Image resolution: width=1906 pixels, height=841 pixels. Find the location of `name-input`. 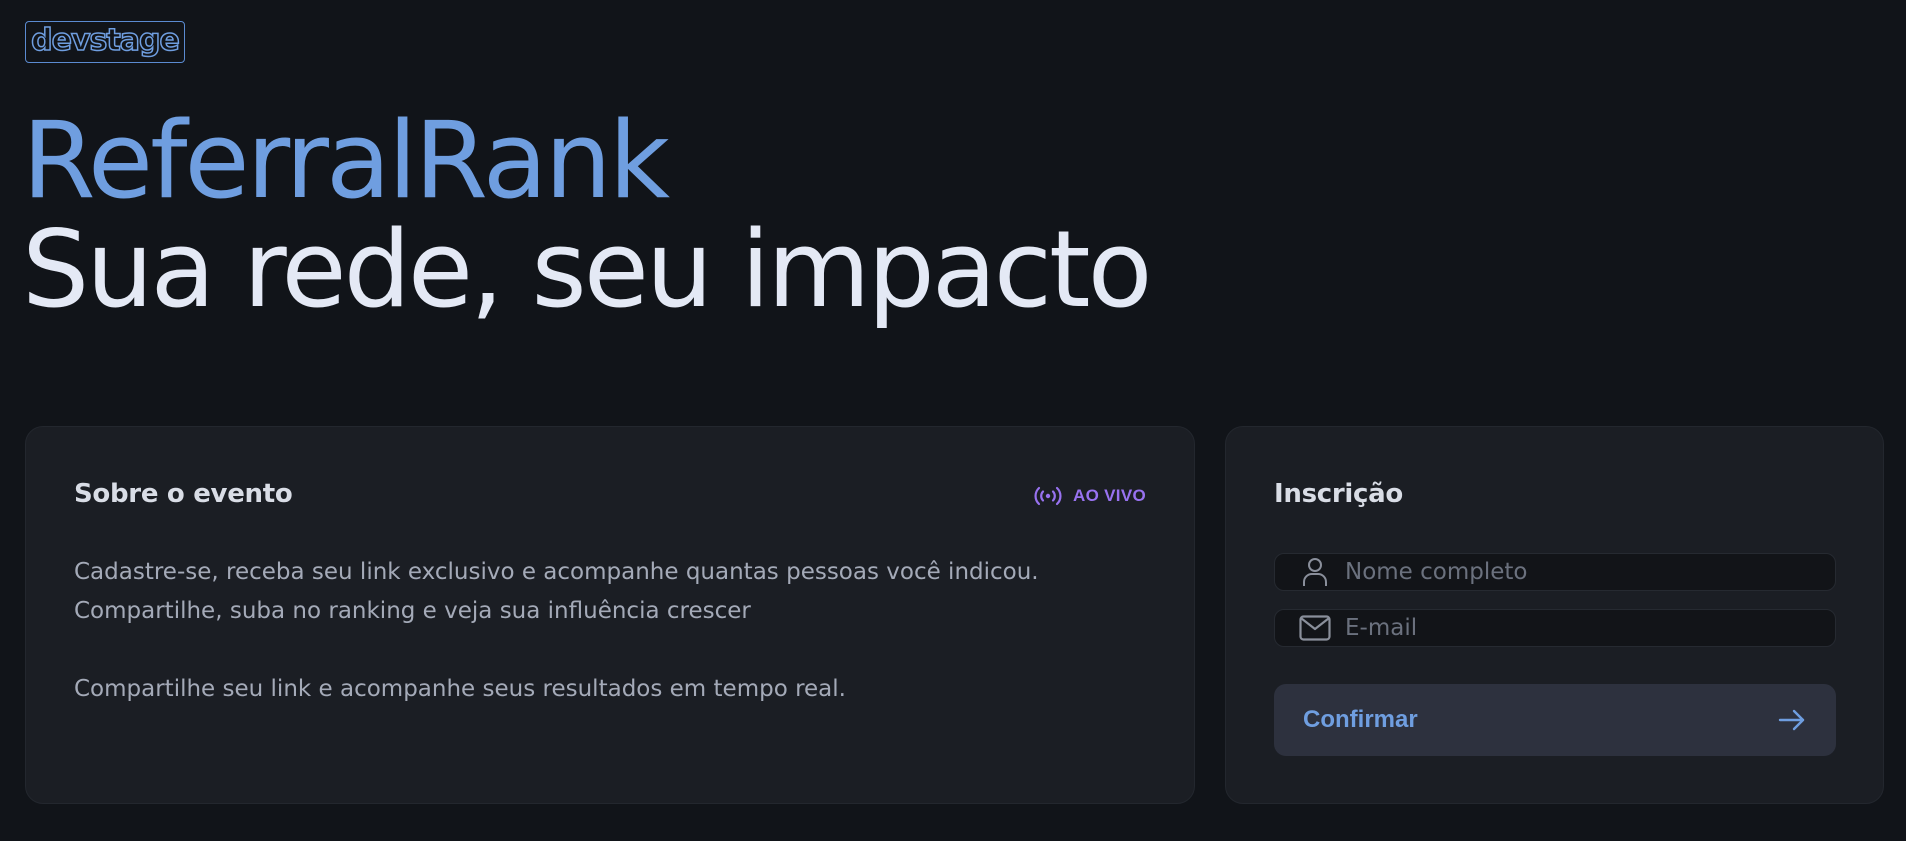

name-input is located at coordinates (1584, 572).